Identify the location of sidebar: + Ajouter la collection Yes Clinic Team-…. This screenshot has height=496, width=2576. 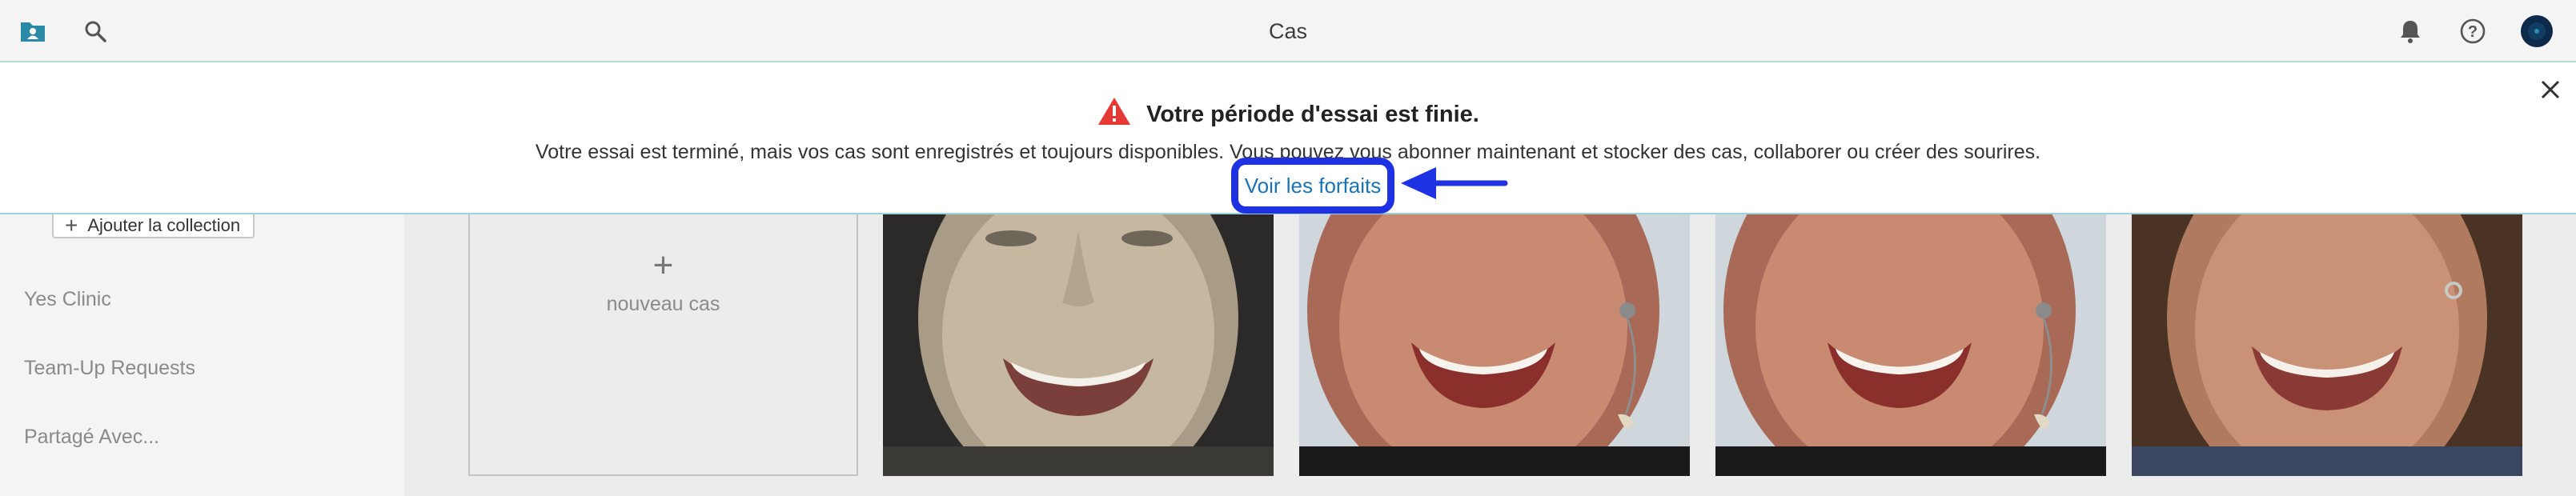
(202, 355).